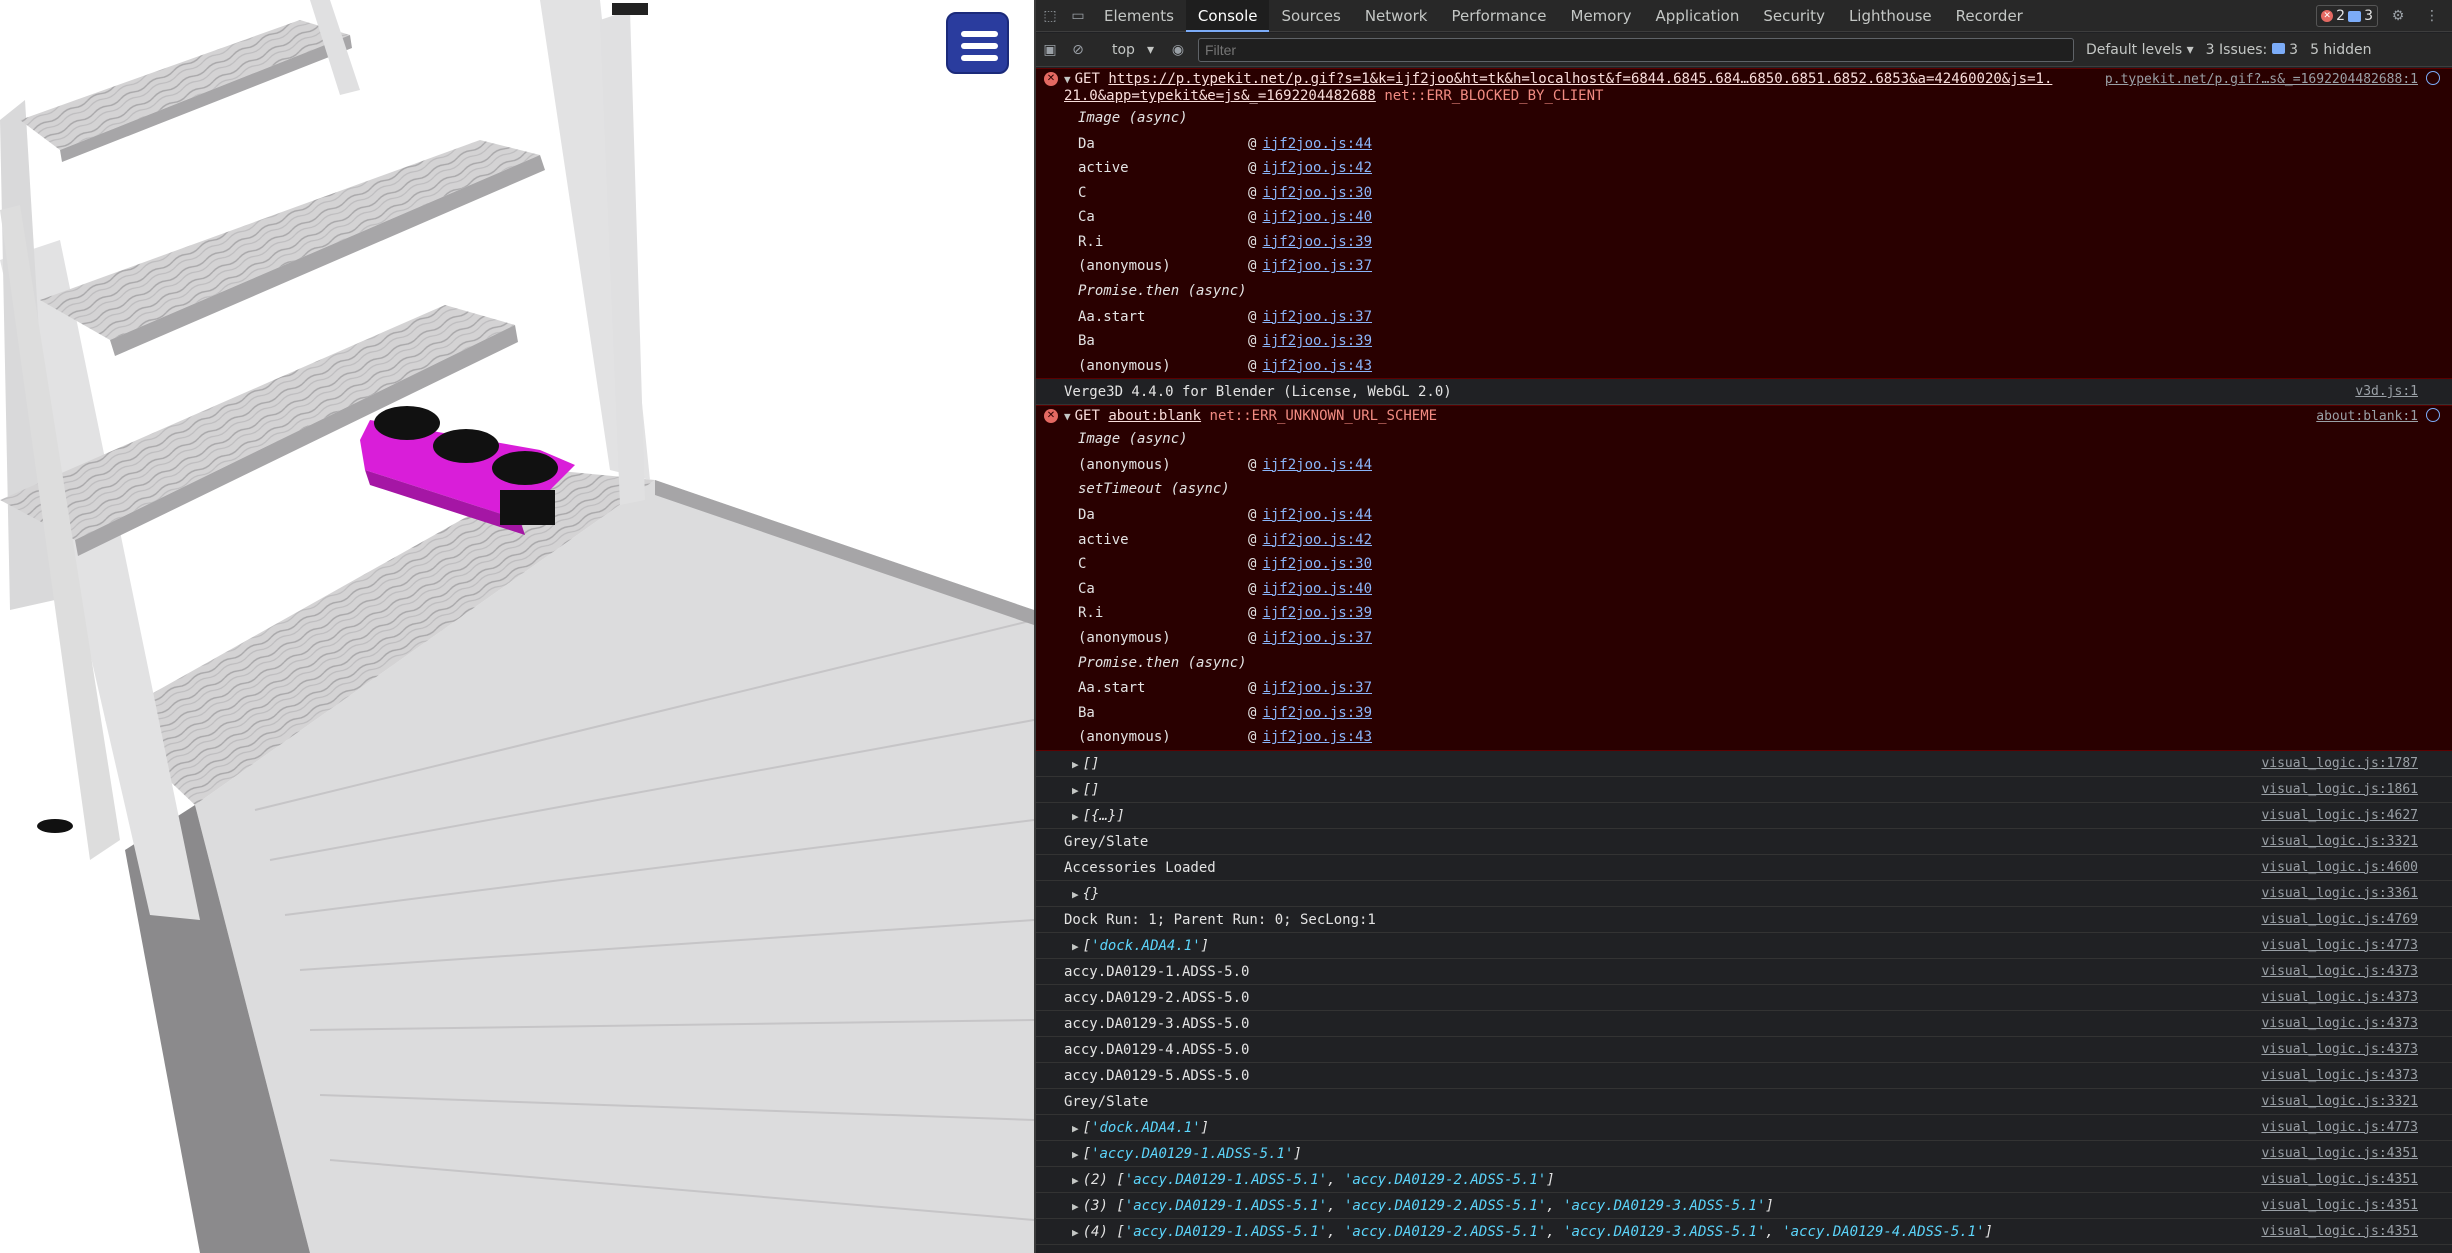 Image resolution: width=2452 pixels, height=1253 pixels. I want to click on log-row: ▶[] visual_logic.js:1787, so click(1744, 764).